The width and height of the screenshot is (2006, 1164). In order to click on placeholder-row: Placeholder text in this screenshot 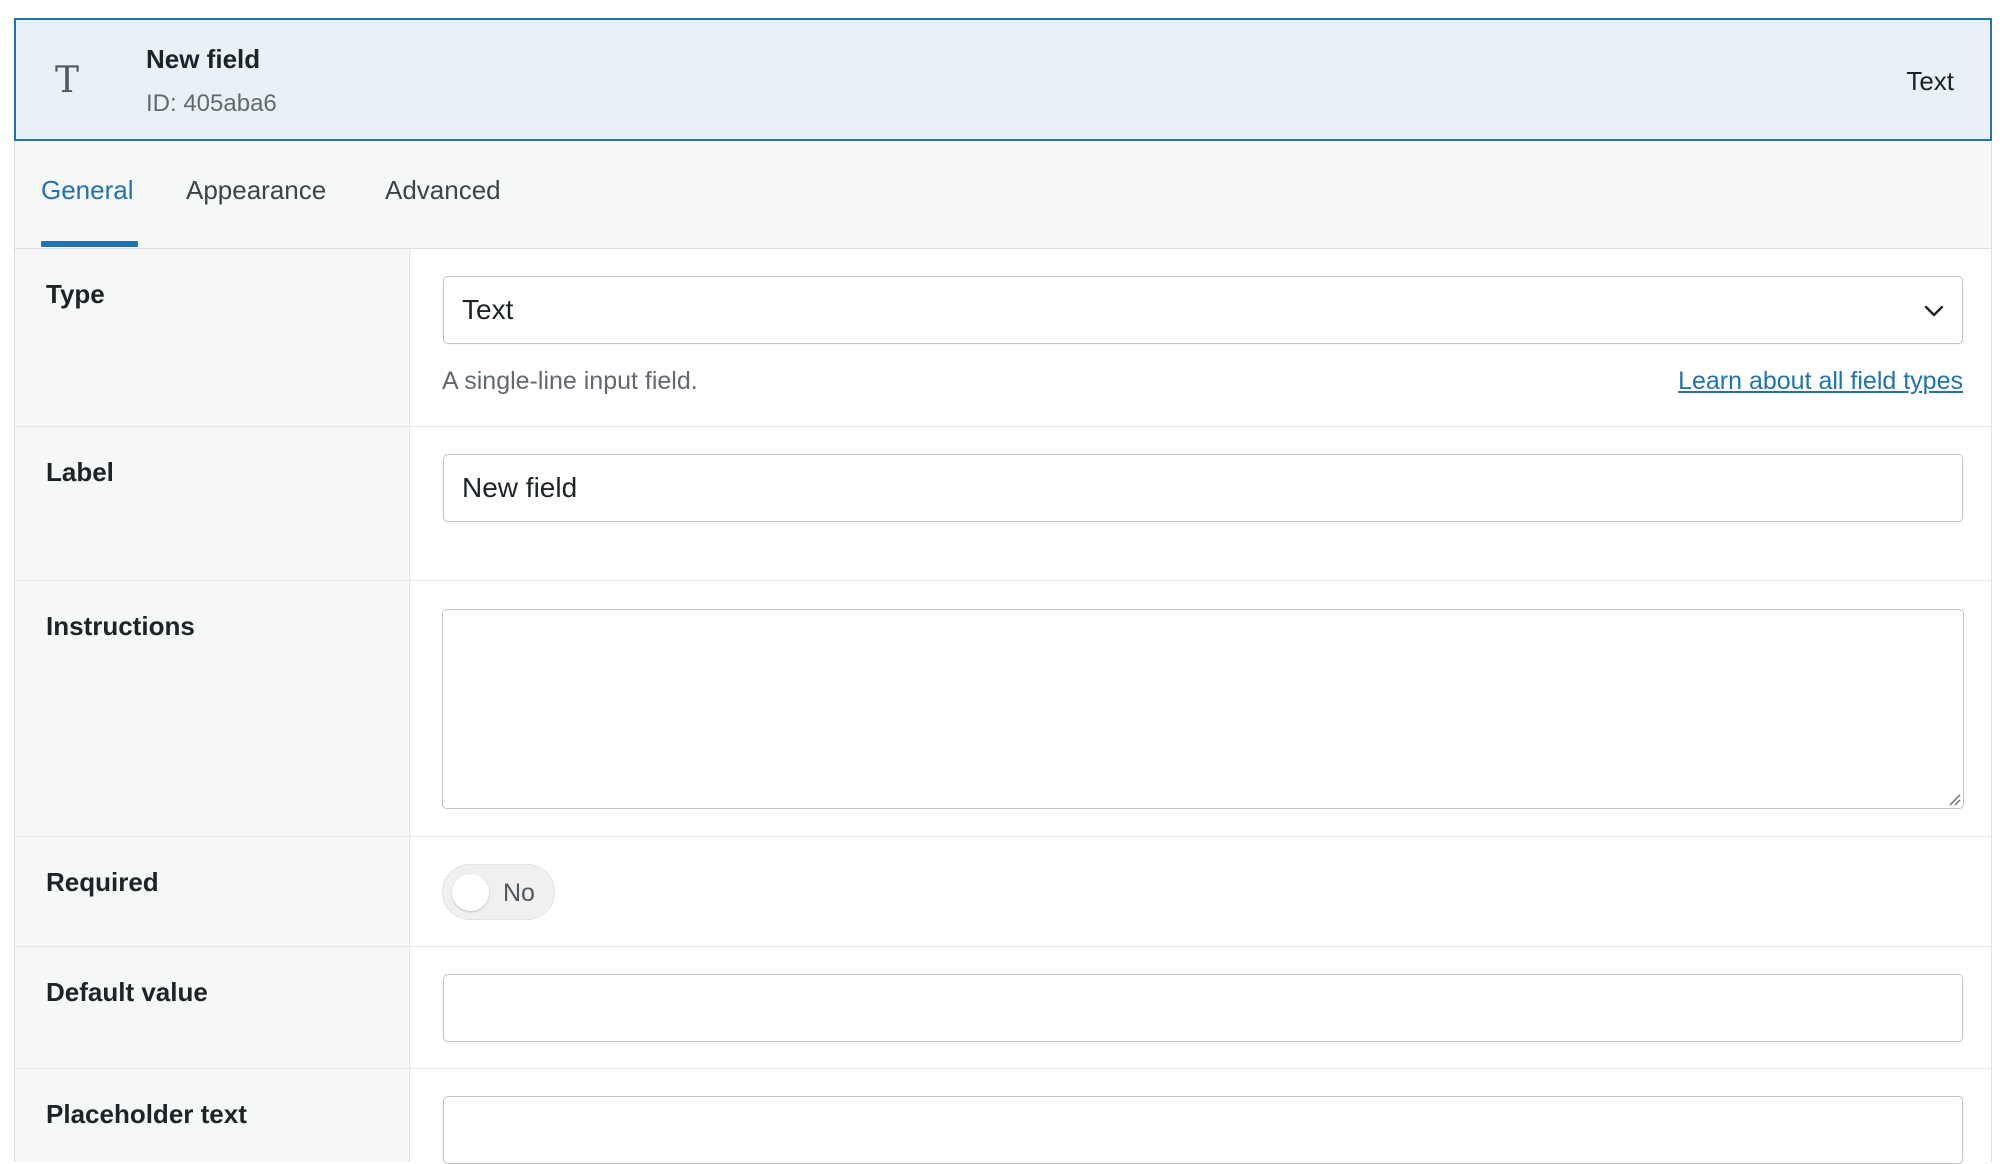, I will do `click(1003, 1116)`.